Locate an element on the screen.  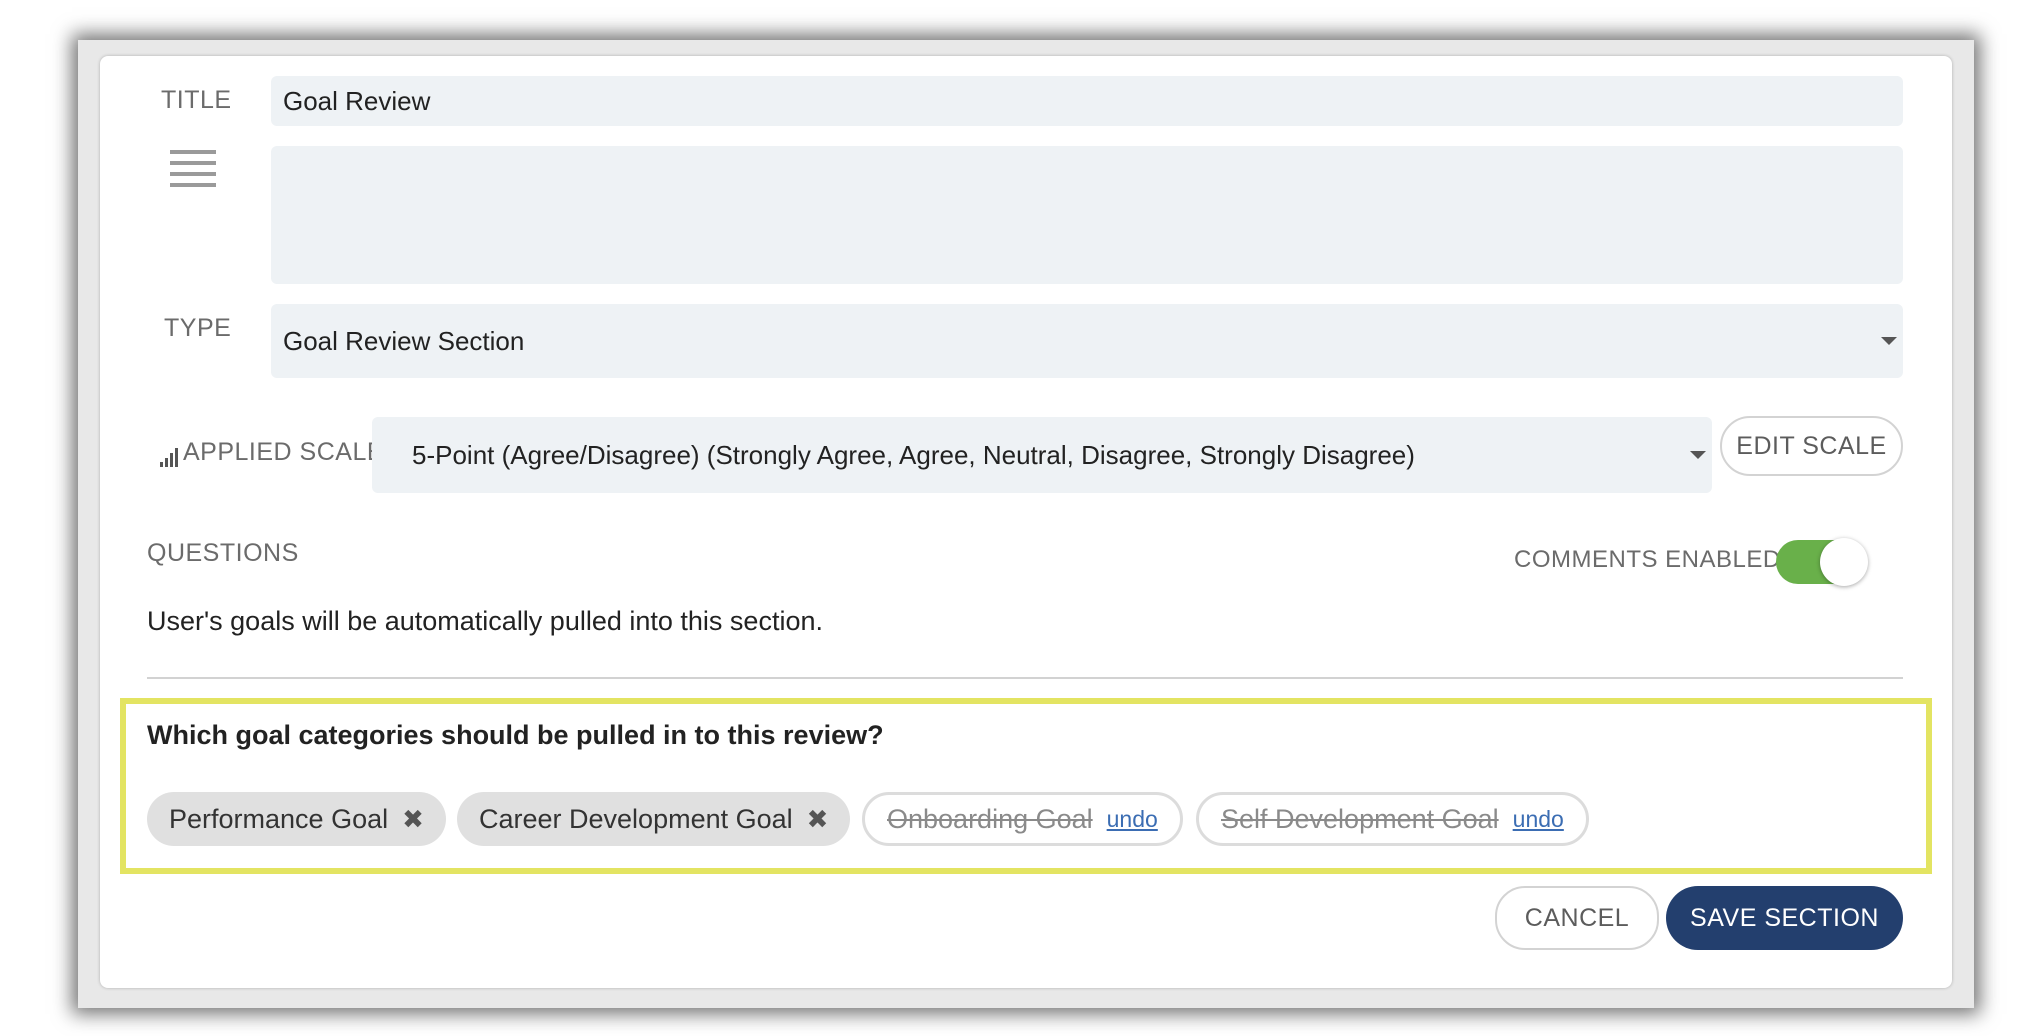
type-label: TYPE is located at coordinates (198, 328).